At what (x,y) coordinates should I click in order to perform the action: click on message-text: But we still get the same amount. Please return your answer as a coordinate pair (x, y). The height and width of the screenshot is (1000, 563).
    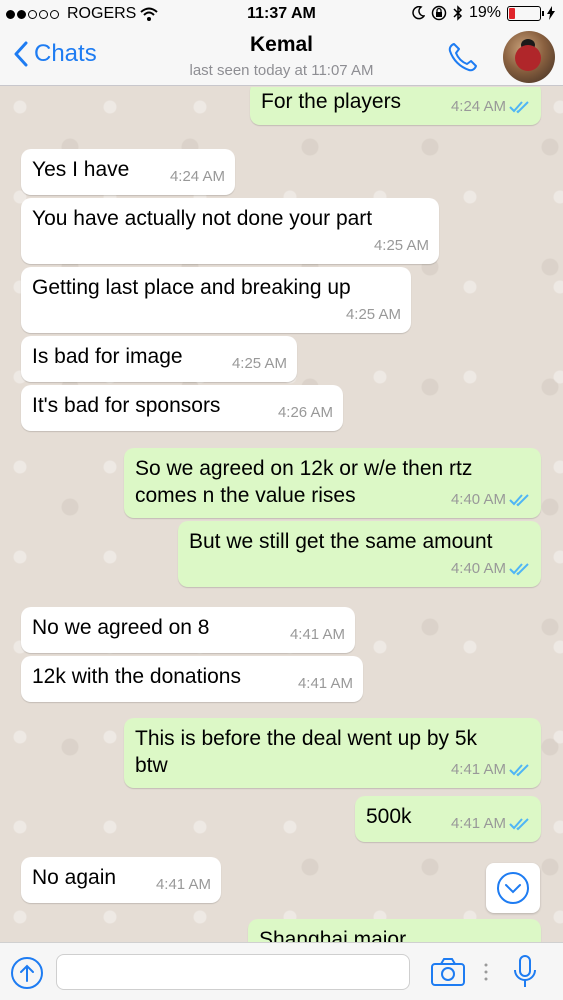
    Looking at the image, I should click on (341, 541).